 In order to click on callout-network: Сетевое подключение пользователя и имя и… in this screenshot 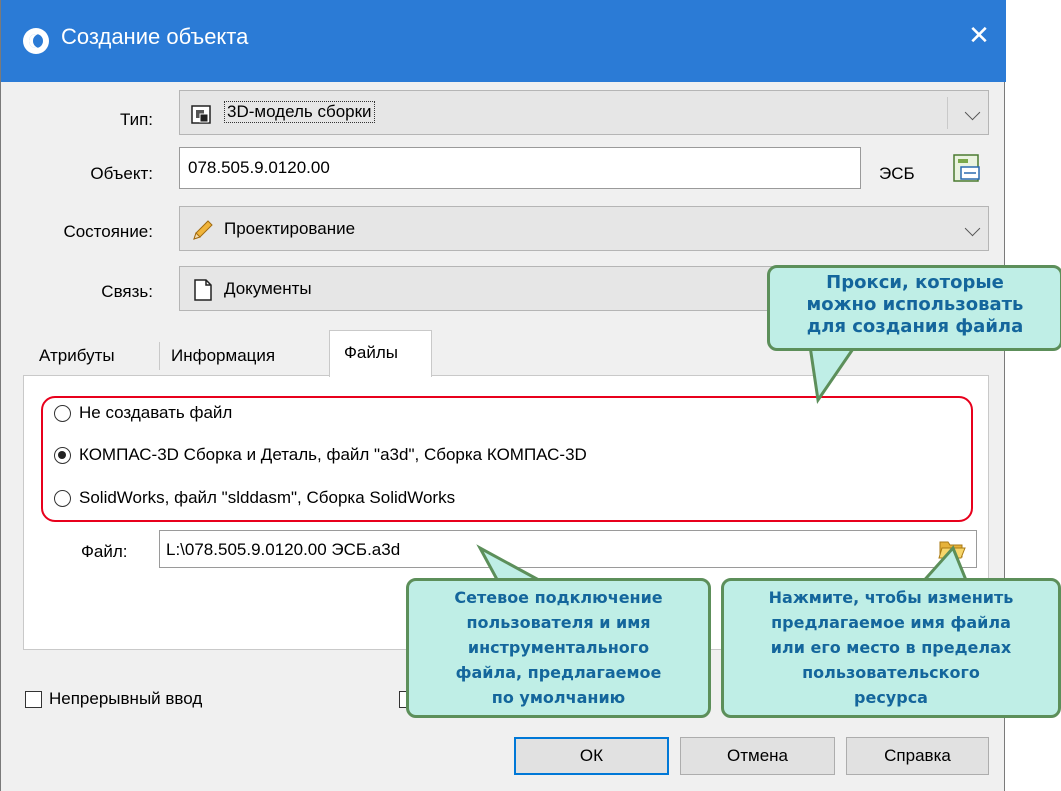, I will do `click(558, 648)`.